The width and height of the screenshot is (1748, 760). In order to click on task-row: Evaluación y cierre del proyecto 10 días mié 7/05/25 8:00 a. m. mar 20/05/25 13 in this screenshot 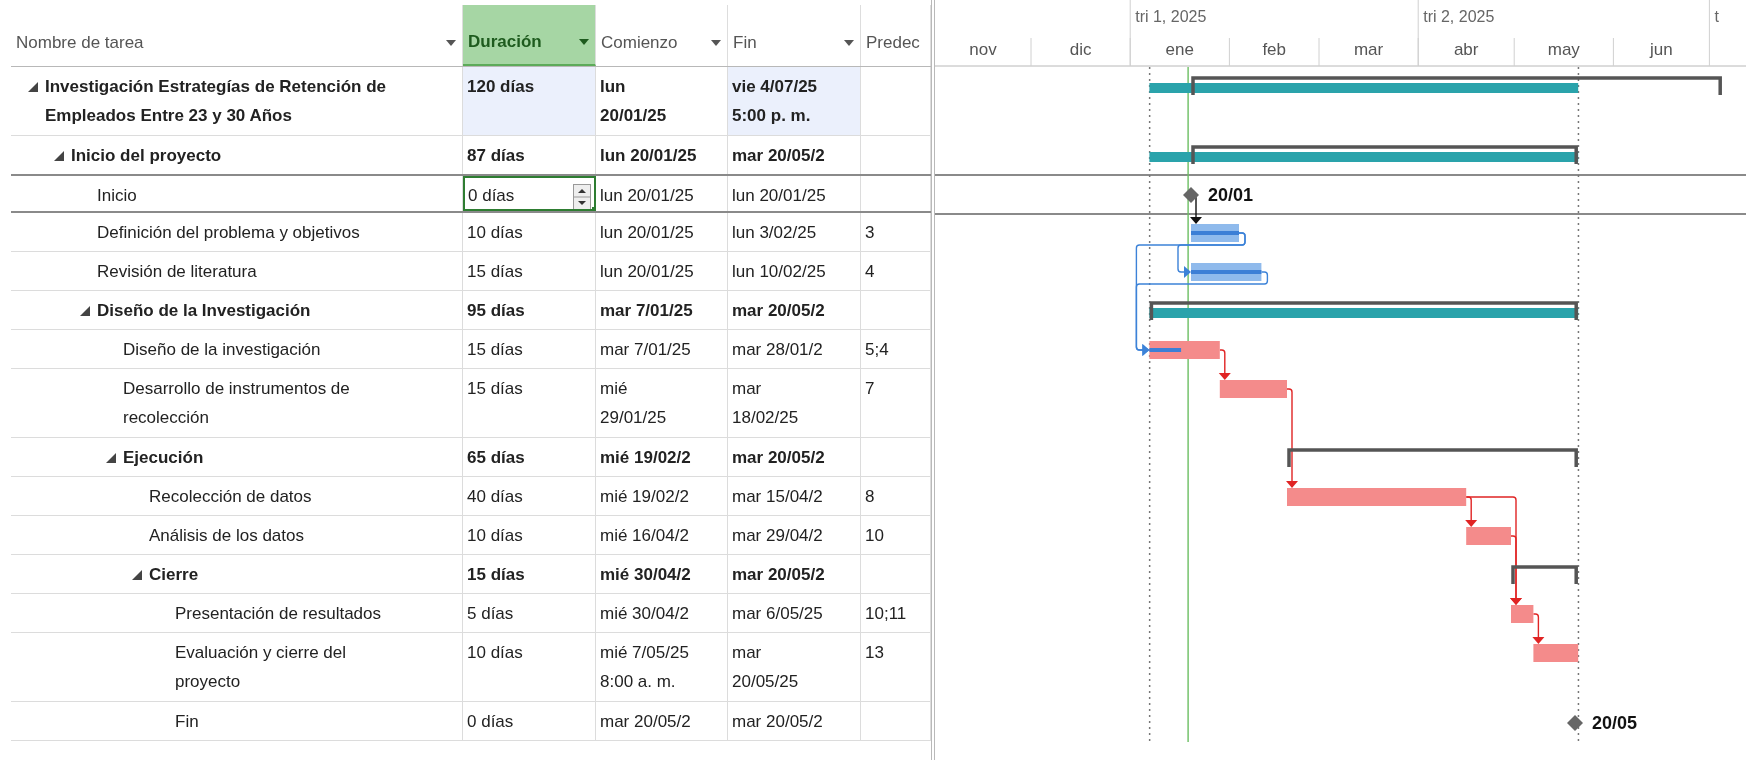, I will do `click(471, 667)`.